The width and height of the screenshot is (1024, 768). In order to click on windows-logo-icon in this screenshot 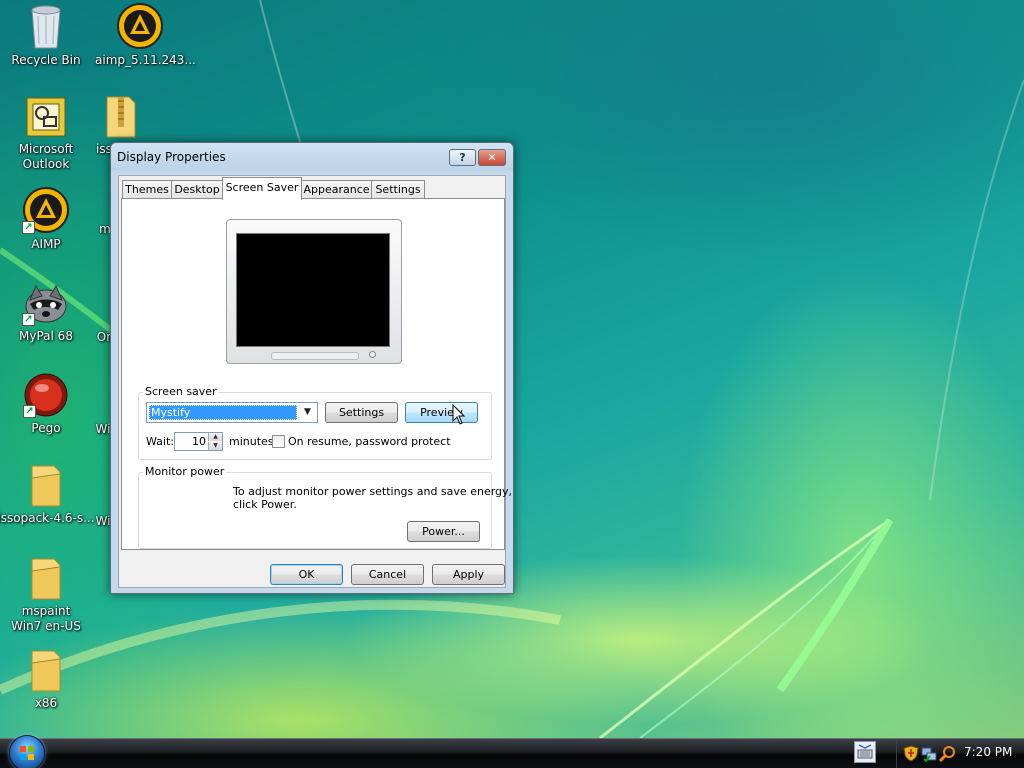, I will do `click(27, 753)`.